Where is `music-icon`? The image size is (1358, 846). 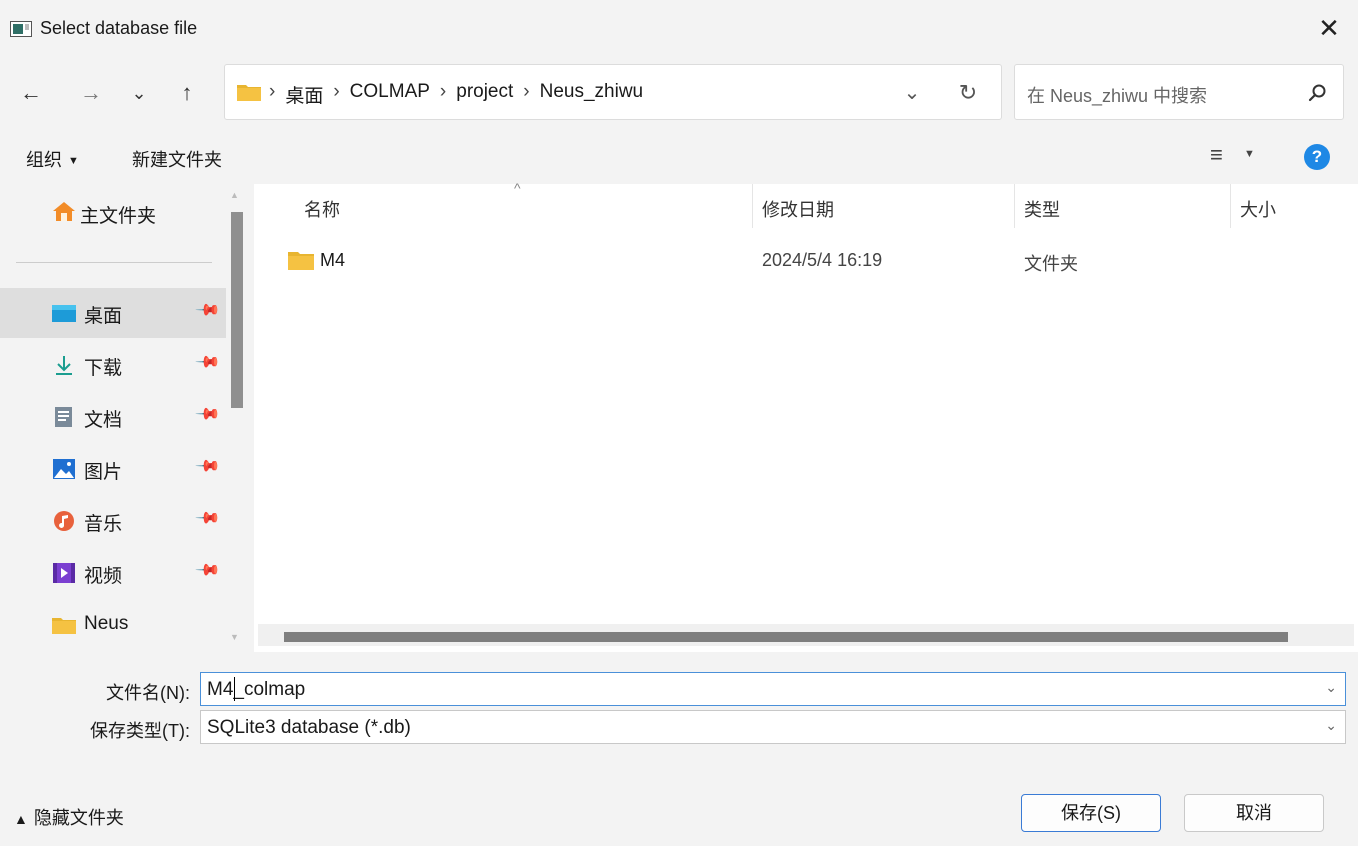 music-icon is located at coordinates (64, 521).